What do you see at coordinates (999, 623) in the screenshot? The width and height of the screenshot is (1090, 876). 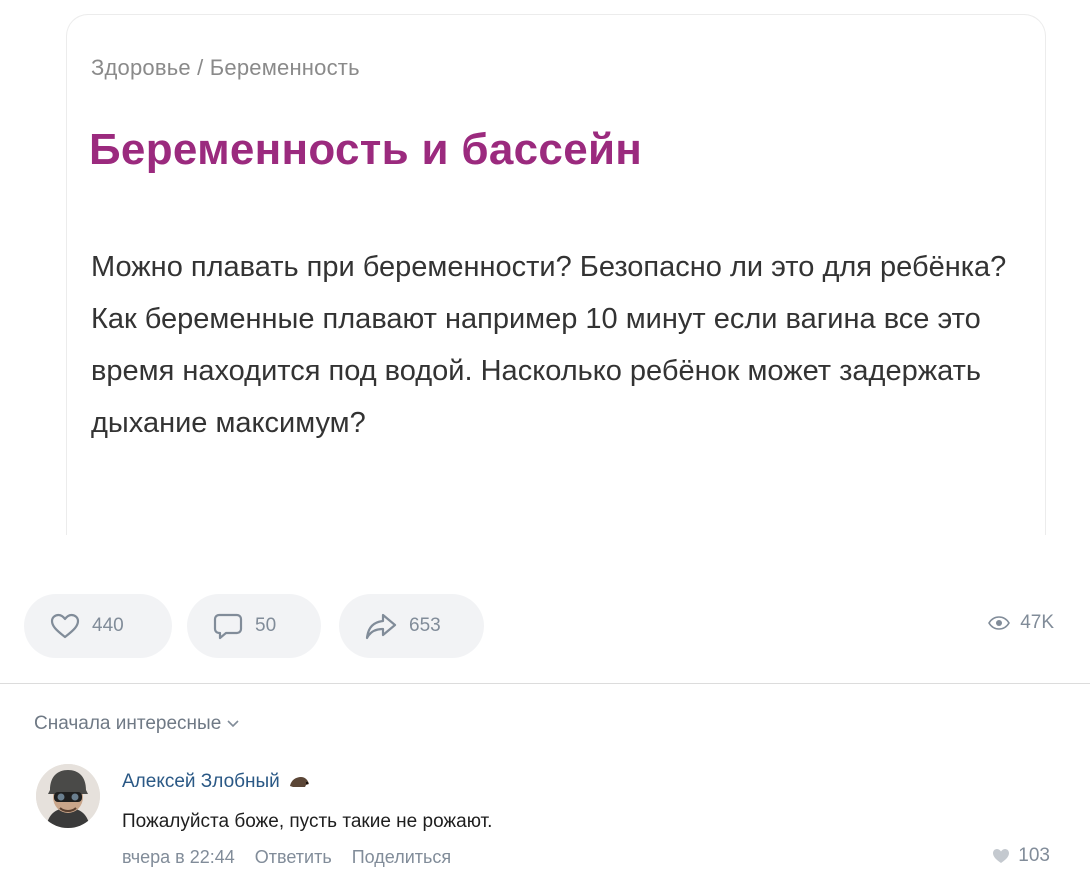 I see `eye-icon` at bounding box center [999, 623].